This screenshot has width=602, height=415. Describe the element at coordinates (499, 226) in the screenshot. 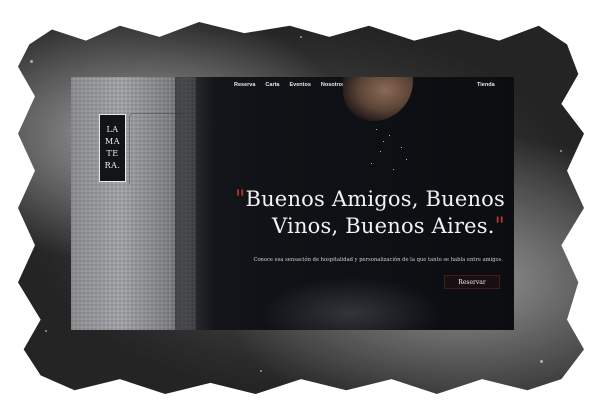

I see `quote-close: "` at that location.